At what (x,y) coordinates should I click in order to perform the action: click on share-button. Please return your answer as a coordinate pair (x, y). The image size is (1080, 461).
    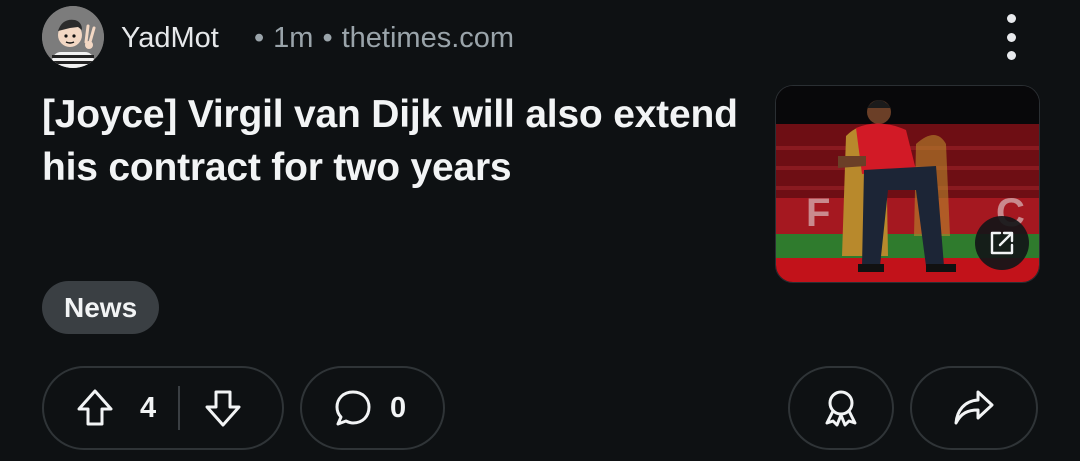
    Looking at the image, I should click on (974, 408).